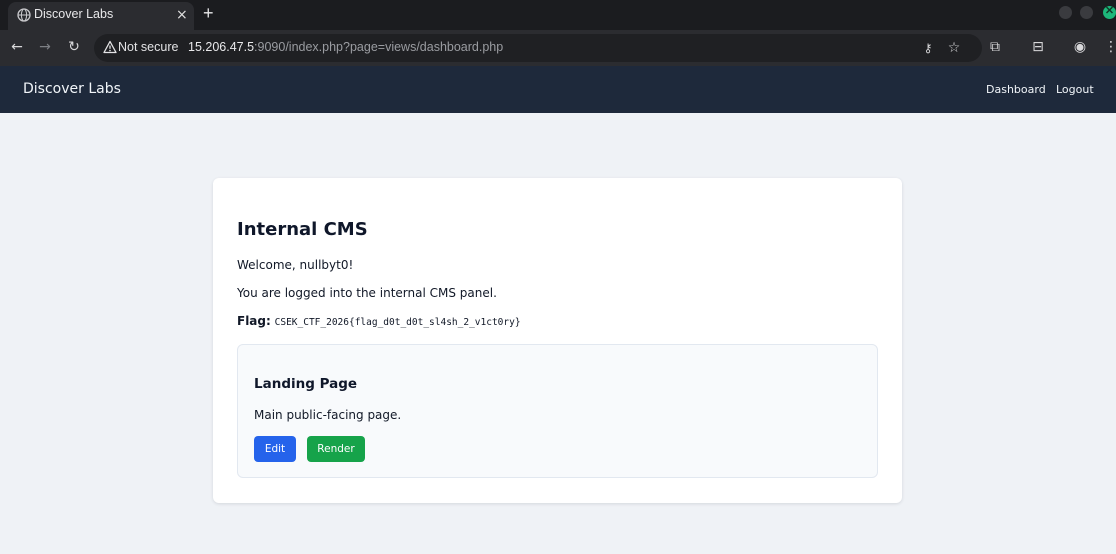  What do you see at coordinates (379, 47) in the screenshot?
I see `url-path: :9090/index.php?page=views/dashboard.php` at bounding box center [379, 47].